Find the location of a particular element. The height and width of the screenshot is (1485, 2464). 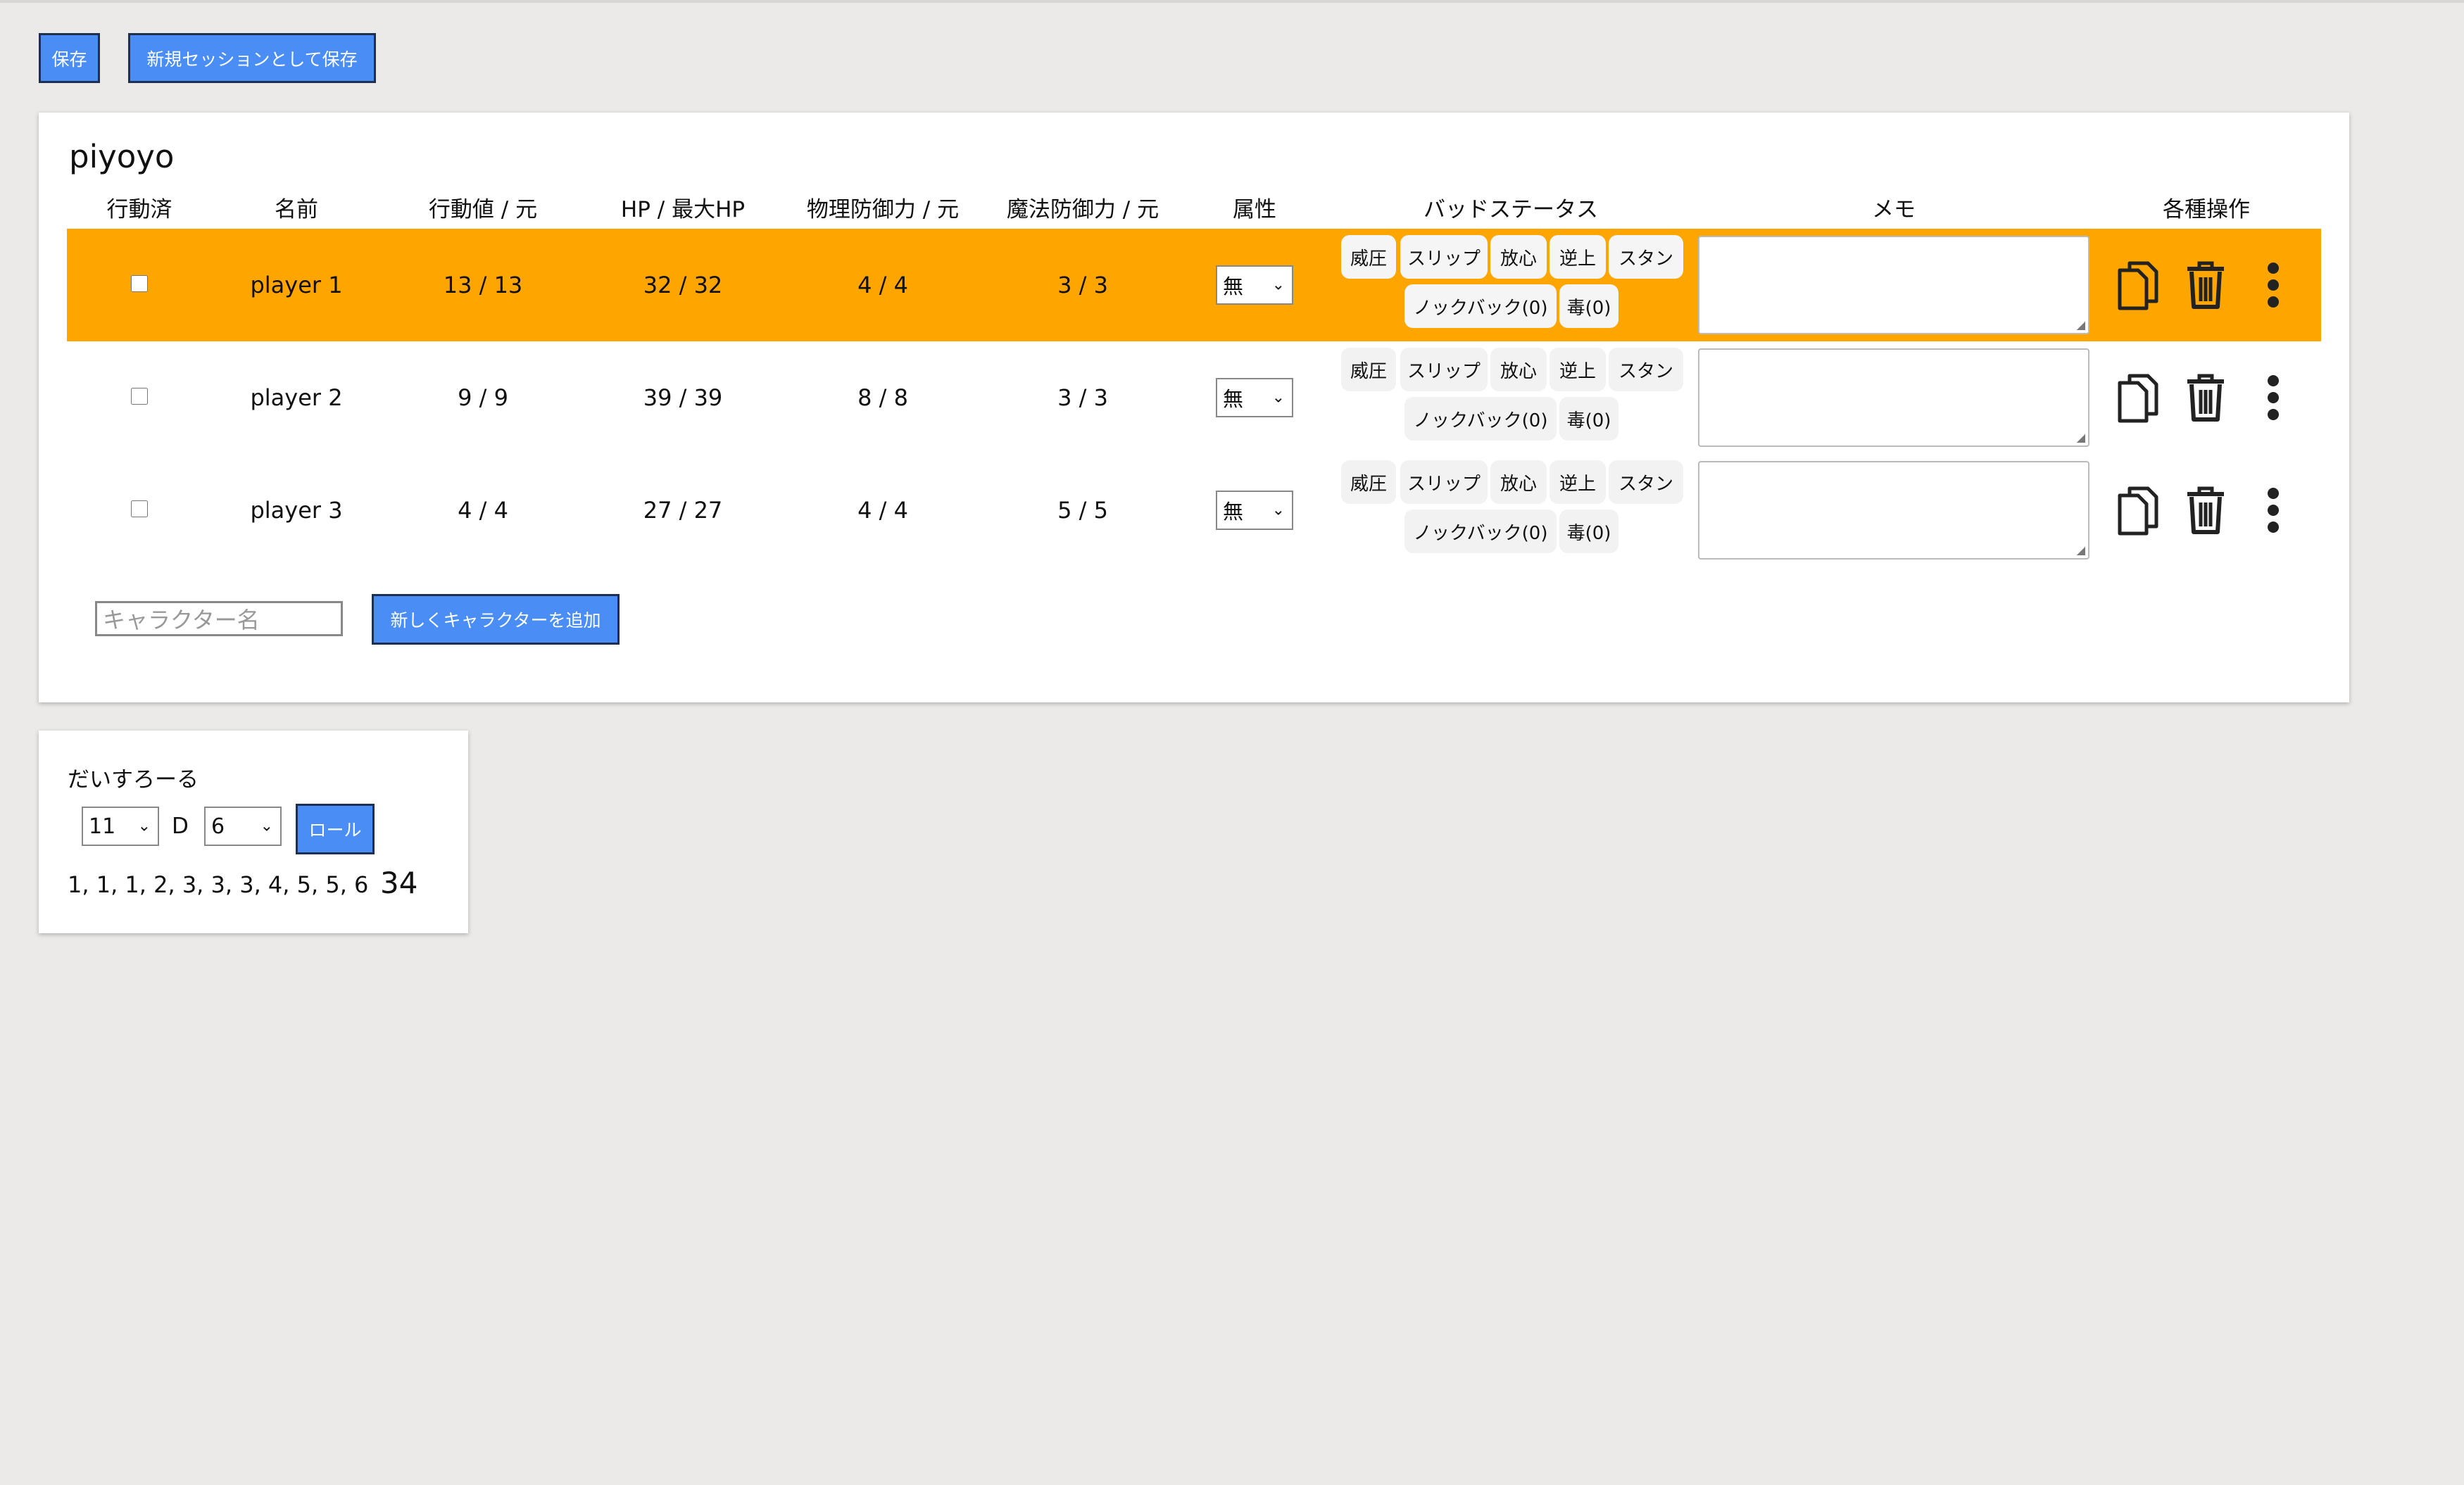

dice-faces-value: 6 is located at coordinates (218, 826).